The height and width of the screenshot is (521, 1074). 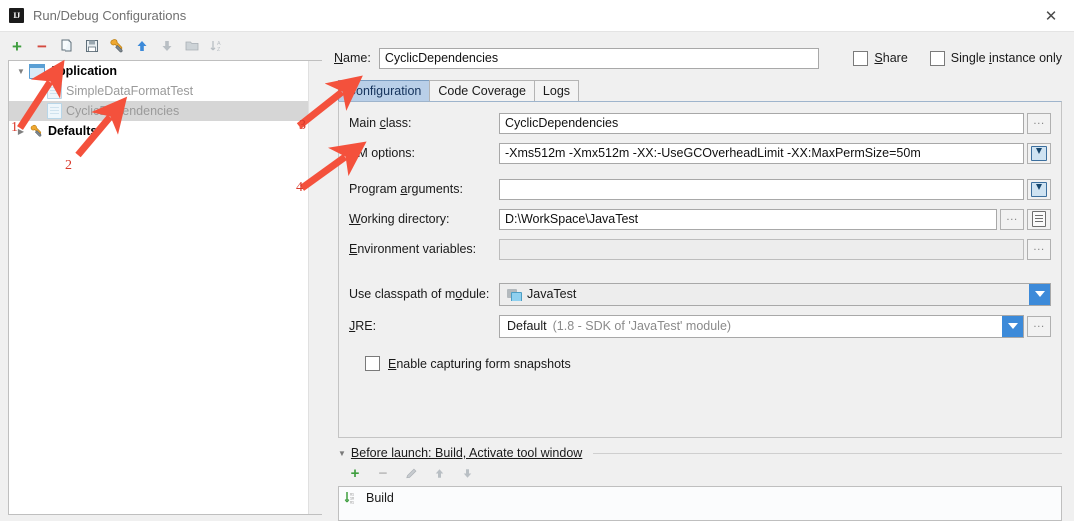 I want to click on before-launch-task-list: 01 10 01 Build, so click(x=700, y=503).